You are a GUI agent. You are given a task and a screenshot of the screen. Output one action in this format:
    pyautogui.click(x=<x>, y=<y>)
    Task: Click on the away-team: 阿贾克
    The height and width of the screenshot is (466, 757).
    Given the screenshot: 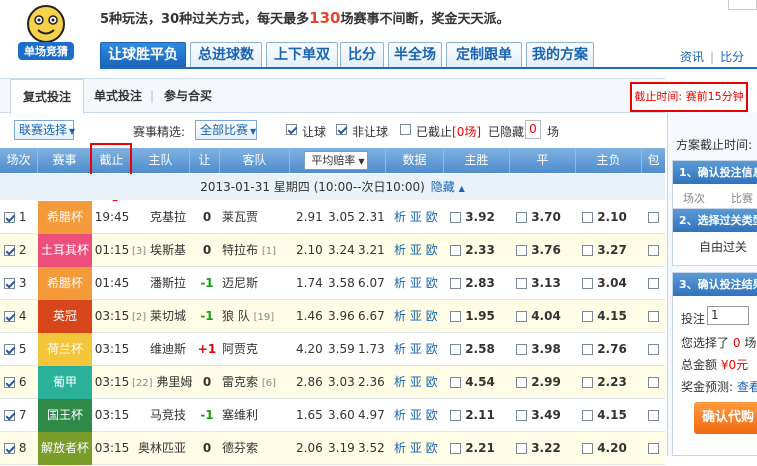 What is the action you would take?
    pyautogui.click(x=256, y=349)
    